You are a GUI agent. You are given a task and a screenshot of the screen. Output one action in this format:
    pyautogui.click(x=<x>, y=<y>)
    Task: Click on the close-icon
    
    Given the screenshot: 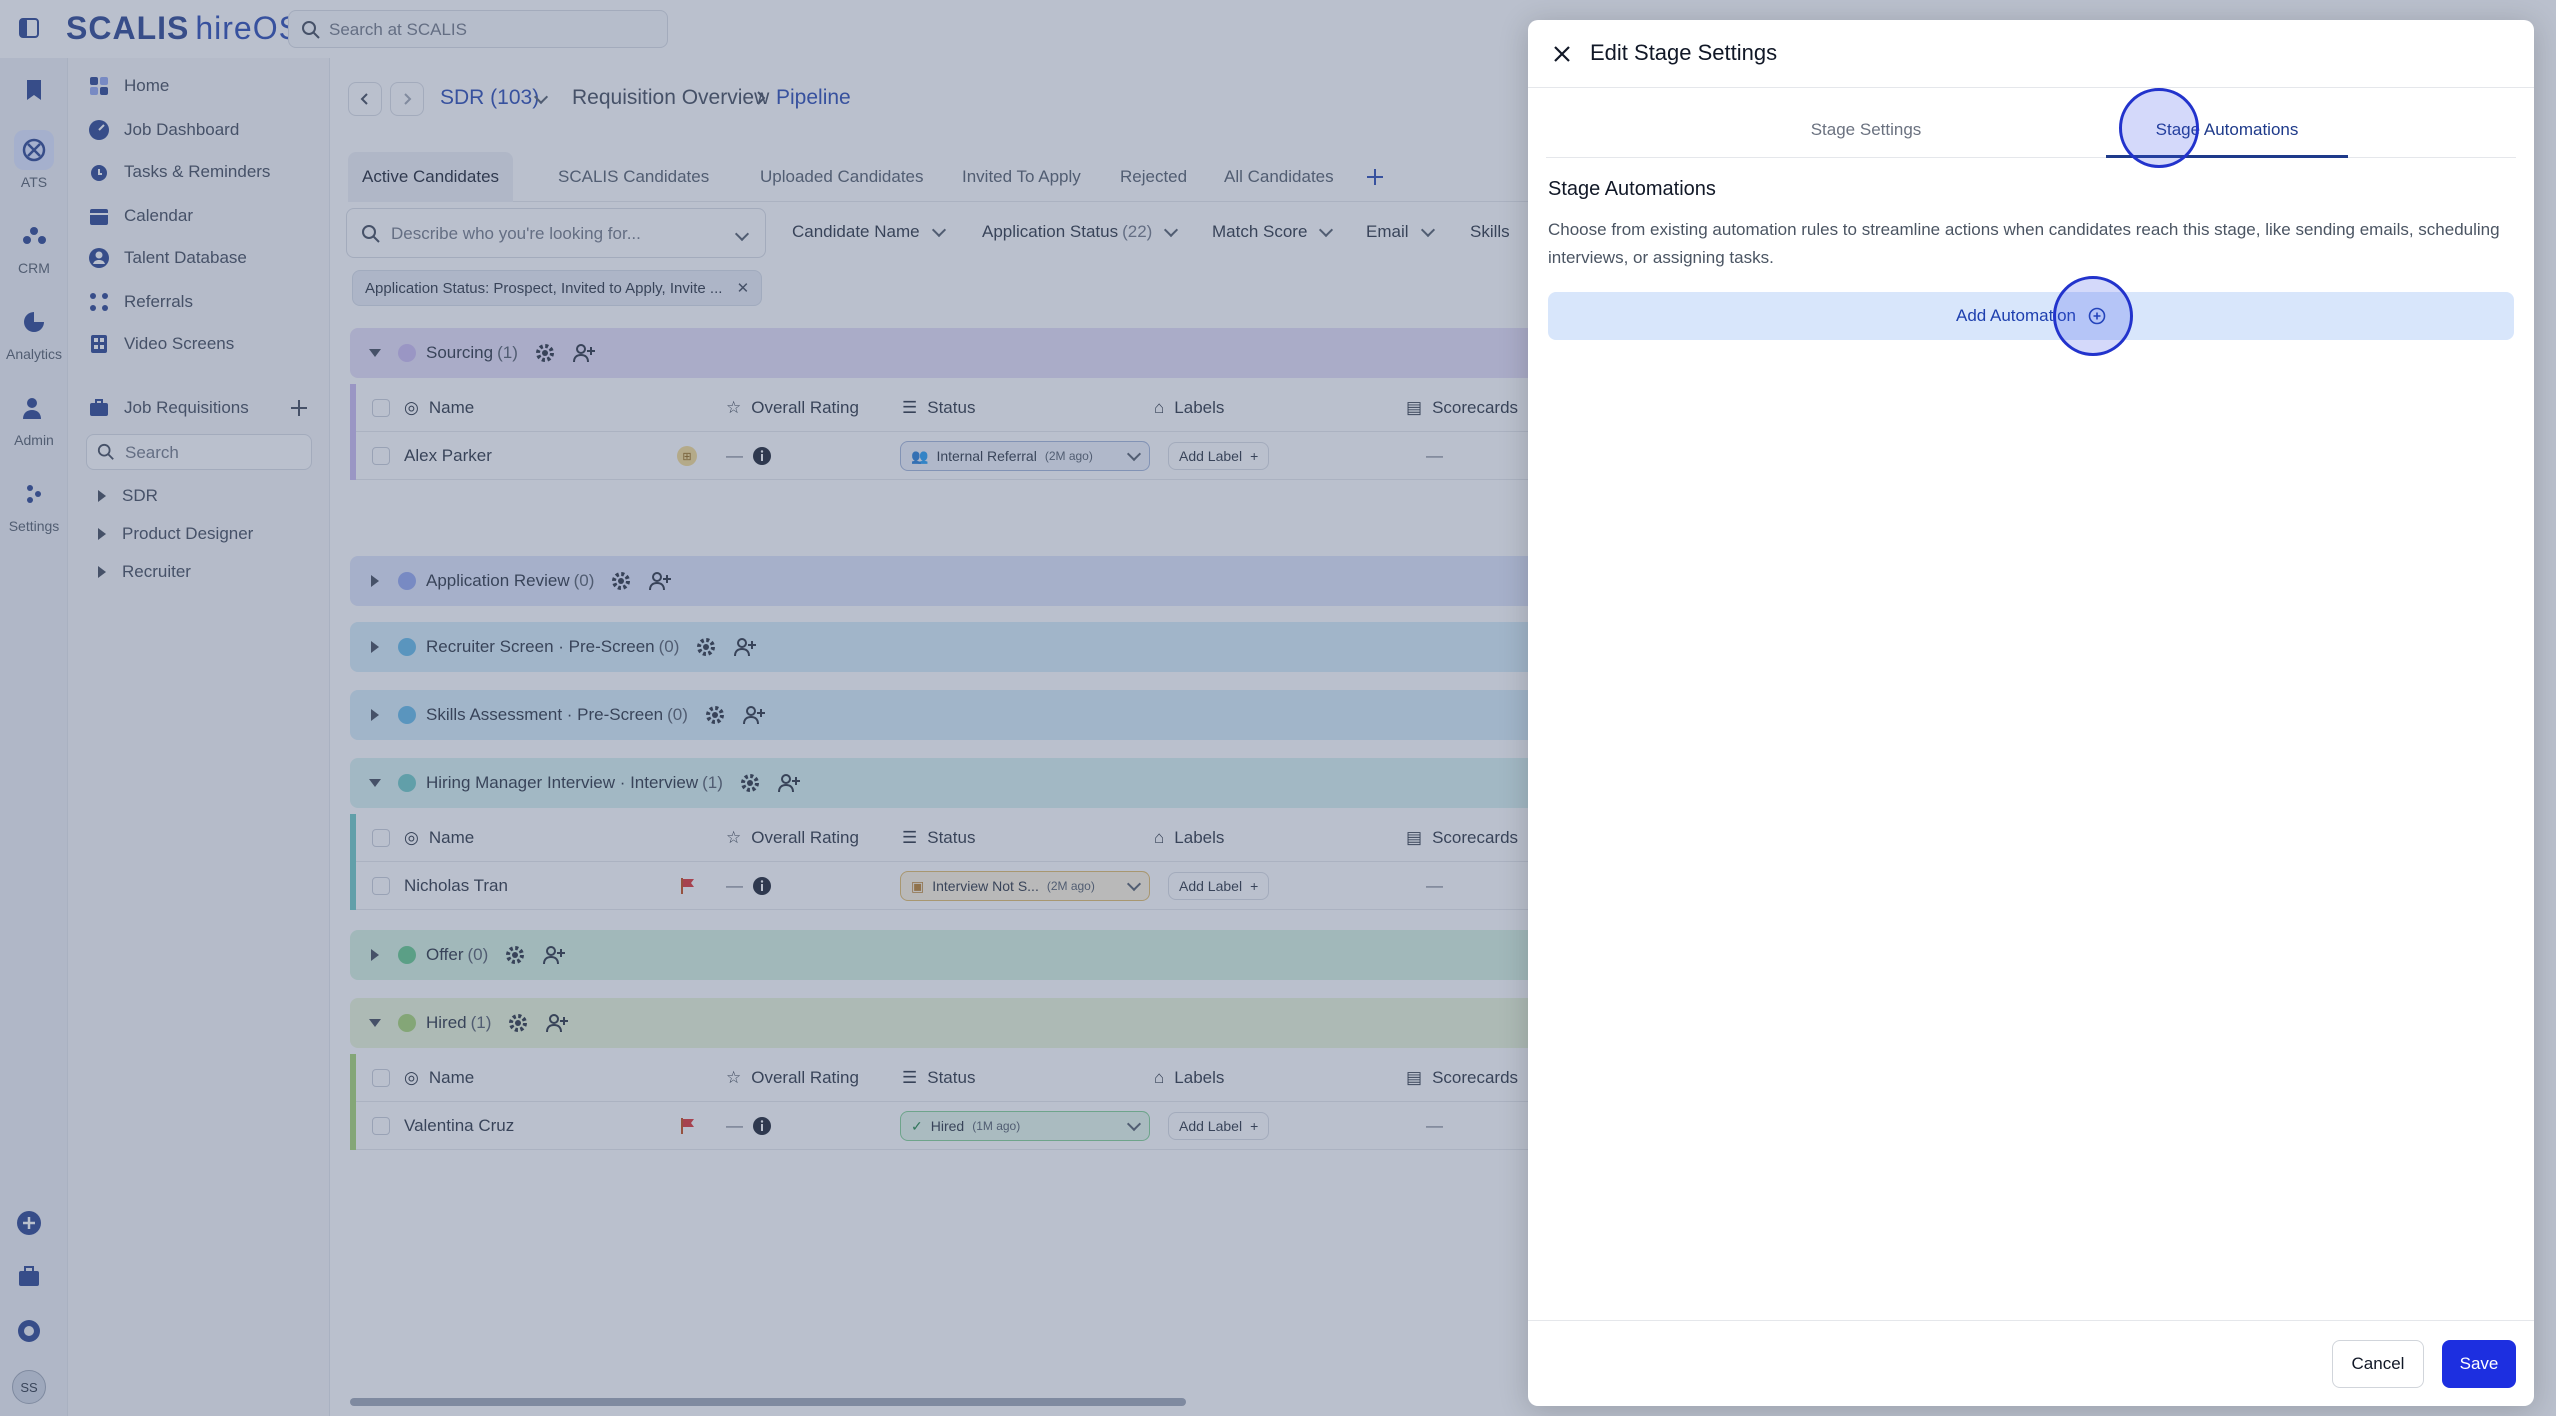 What is the action you would take?
    pyautogui.click(x=1562, y=54)
    